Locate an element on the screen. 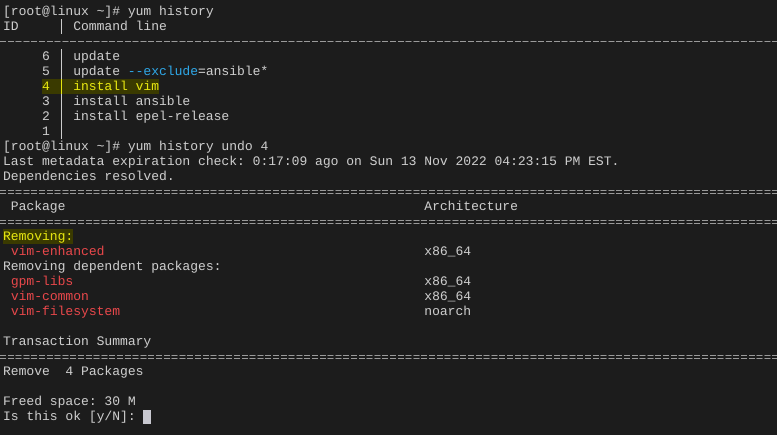 This screenshot has height=435, width=777. summary-title: Transaction Summary is located at coordinates (77, 341).